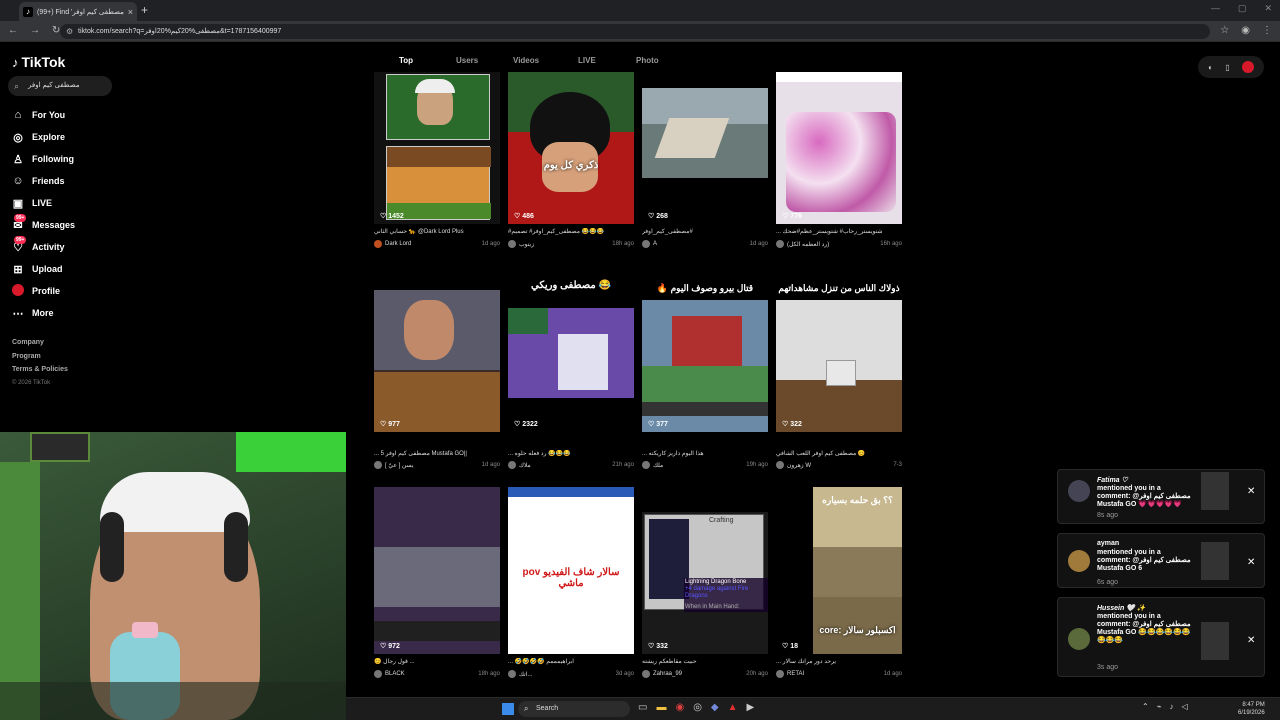  Describe the element at coordinates (437, 148) in the screenshot. I see `video-thumbnail: ♡ 1452` at that location.